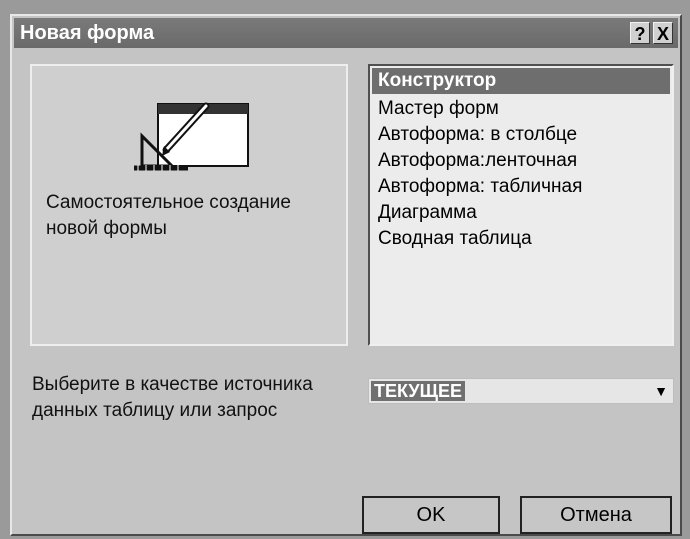  I want to click on list-item: Автоформа: табличная, so click(521, 187).